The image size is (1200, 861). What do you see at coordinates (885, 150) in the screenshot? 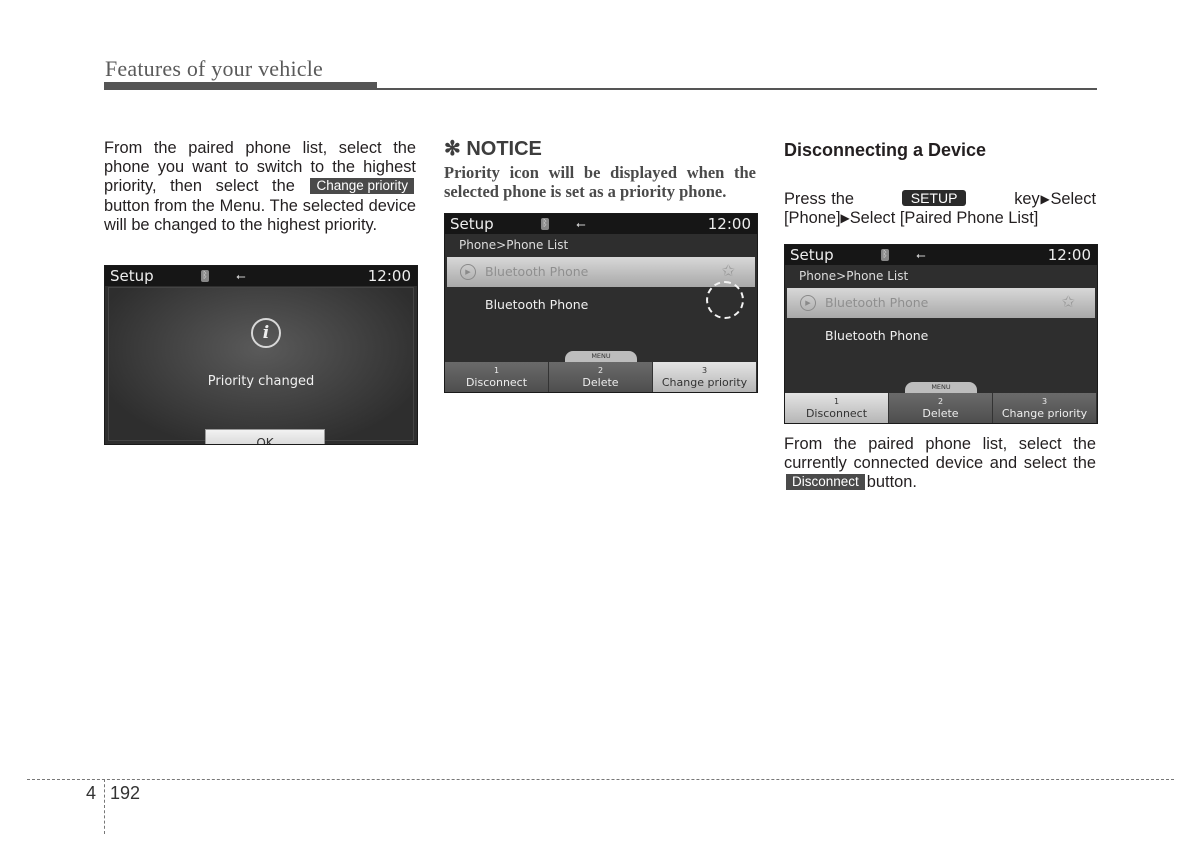
I see `section-title: Disconnecting a Device` at bounding box center [885, 150].